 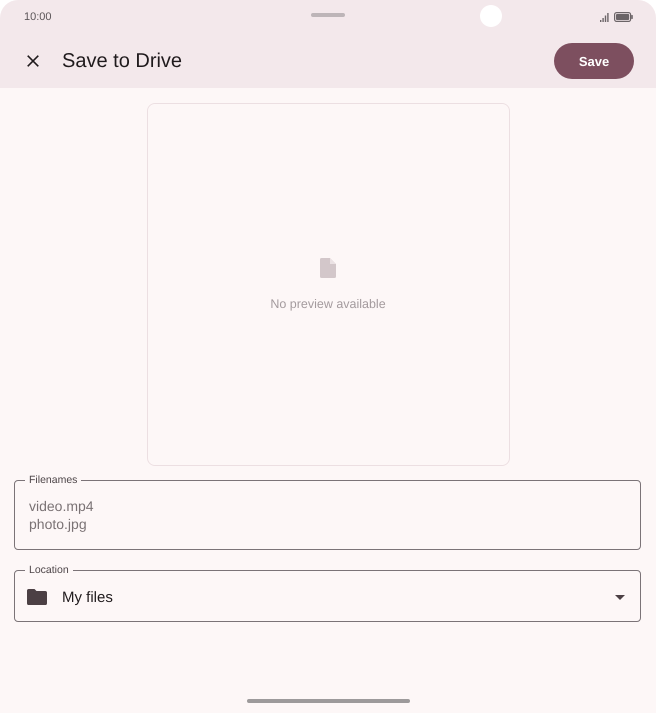 I want to click on folder-icon, so click(x=37, y=597).